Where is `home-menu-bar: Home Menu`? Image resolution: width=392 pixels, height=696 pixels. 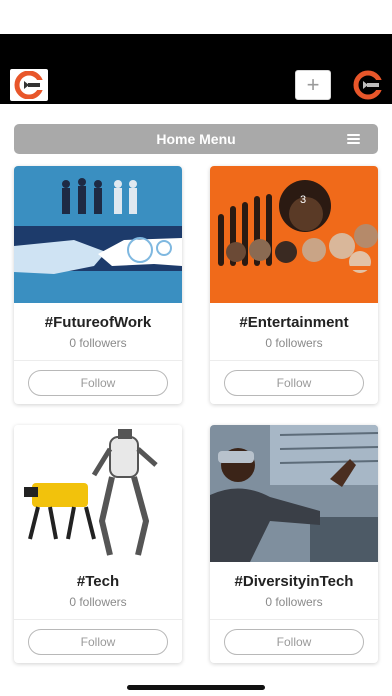 home-menu-bar: Home Menu is located at coordinates (196, 139).